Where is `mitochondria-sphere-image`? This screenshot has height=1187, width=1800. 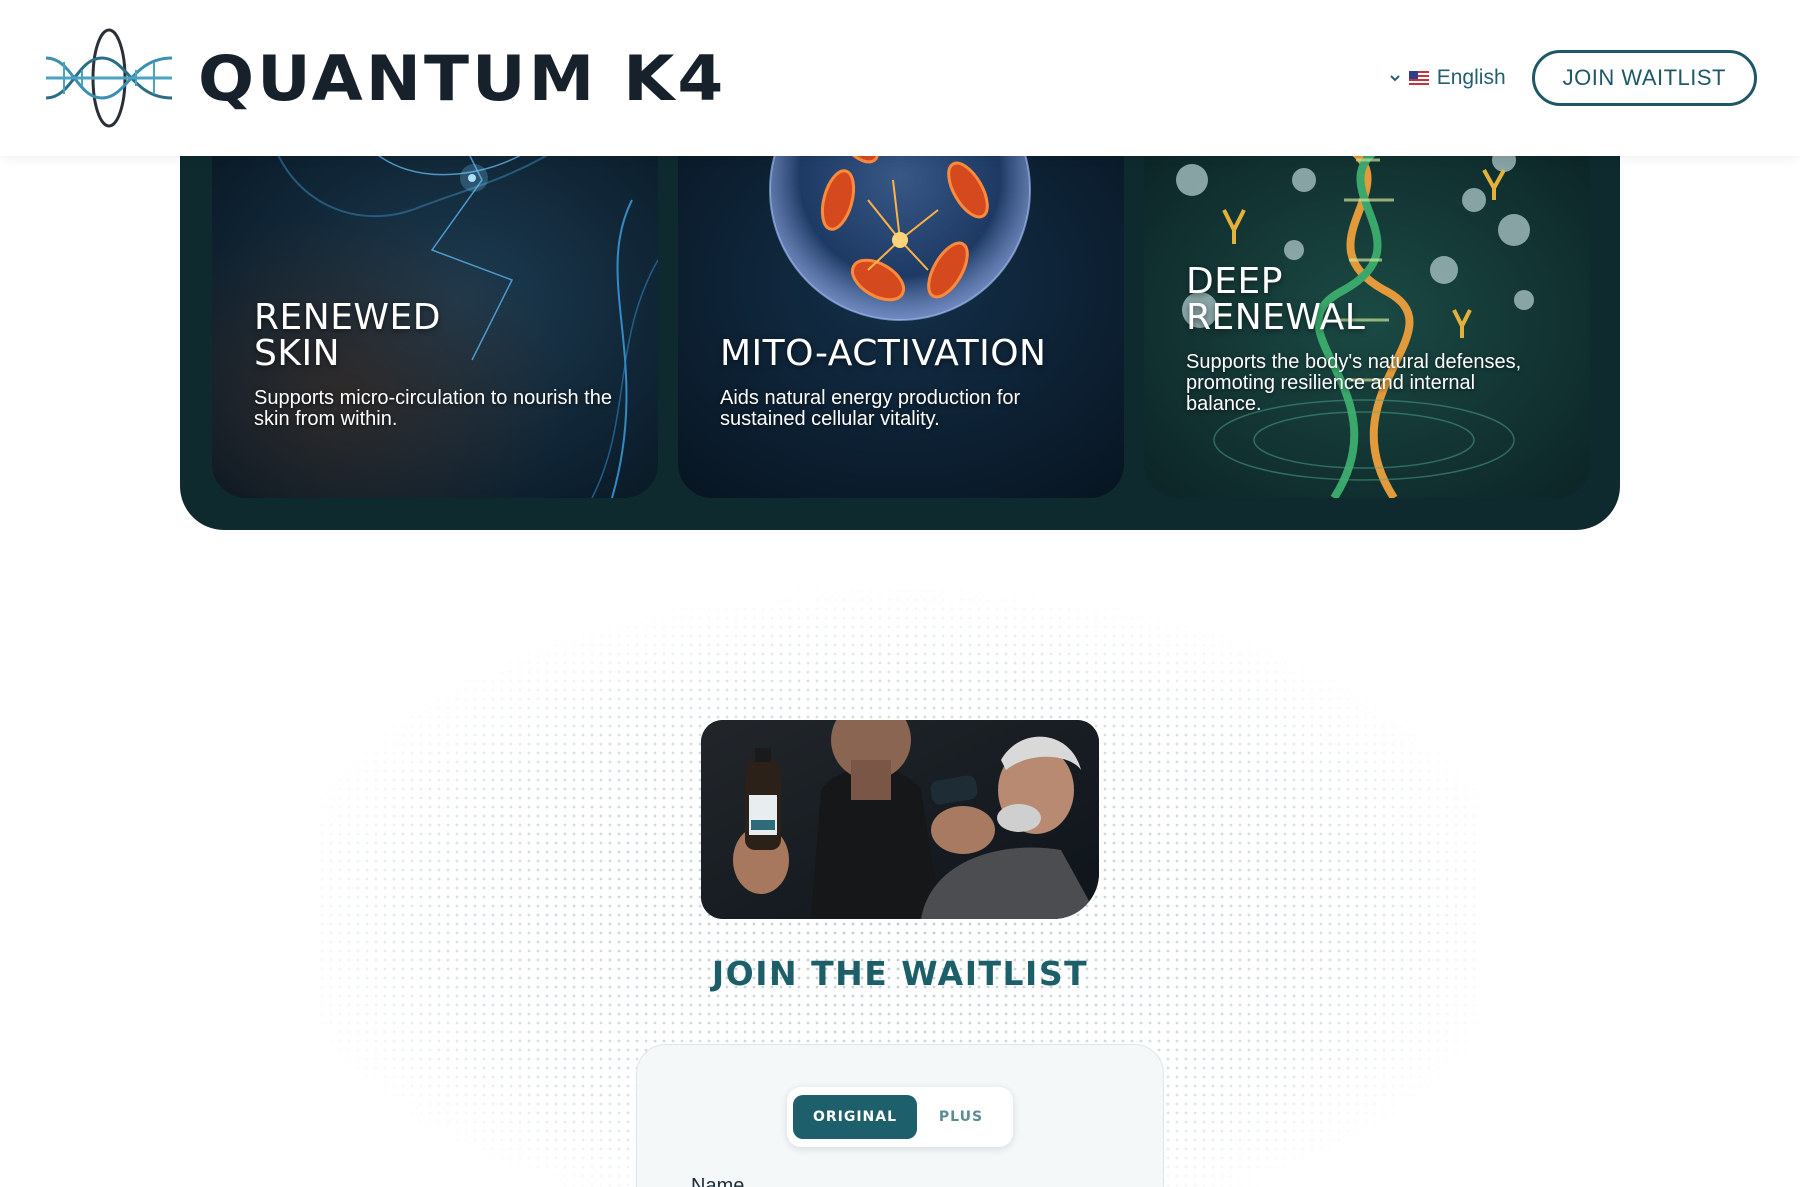
mitochondria-sphere-image is located at coordinates (901, 319).